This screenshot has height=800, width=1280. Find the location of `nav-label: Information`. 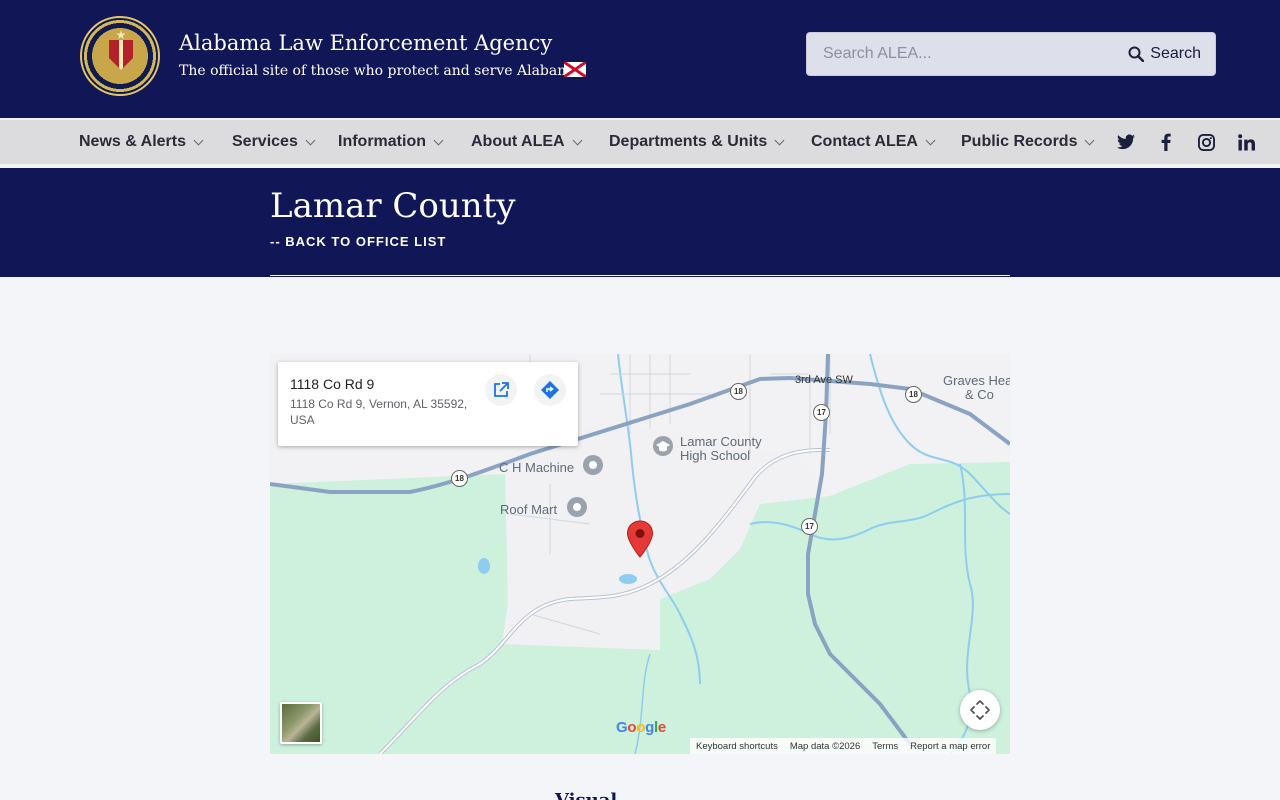

nav-label: Information is located at coordinates (382, 141).